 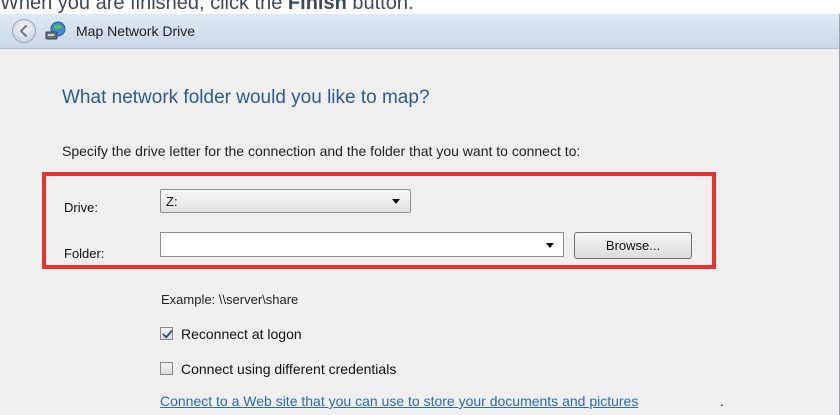 I want to click on caption-bold: Finish, so click(x=317, y=7).